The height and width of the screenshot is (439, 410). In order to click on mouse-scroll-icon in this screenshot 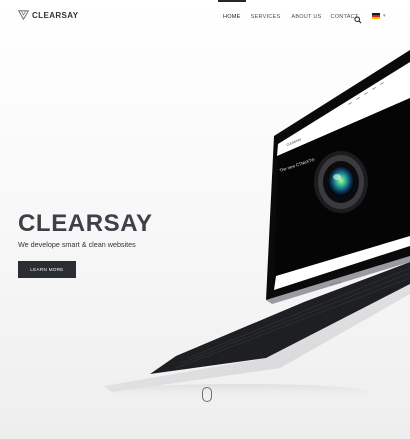, I will do `click(207, 394)`.